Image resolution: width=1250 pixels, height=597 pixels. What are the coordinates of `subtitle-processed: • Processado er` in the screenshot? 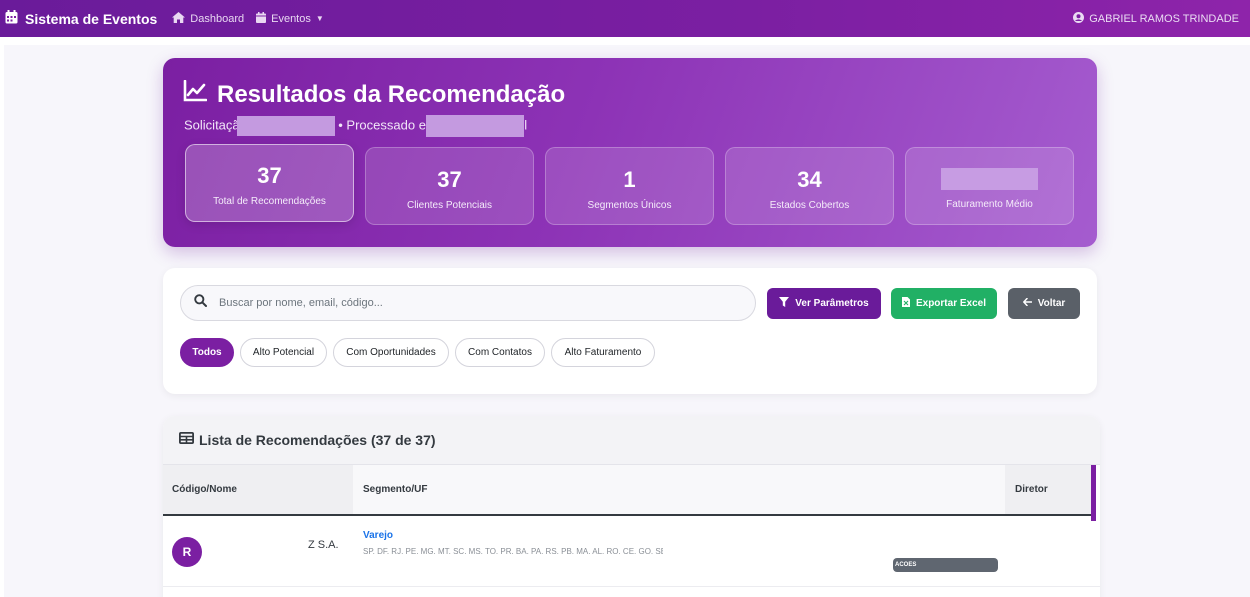 It's located at (384, 125).